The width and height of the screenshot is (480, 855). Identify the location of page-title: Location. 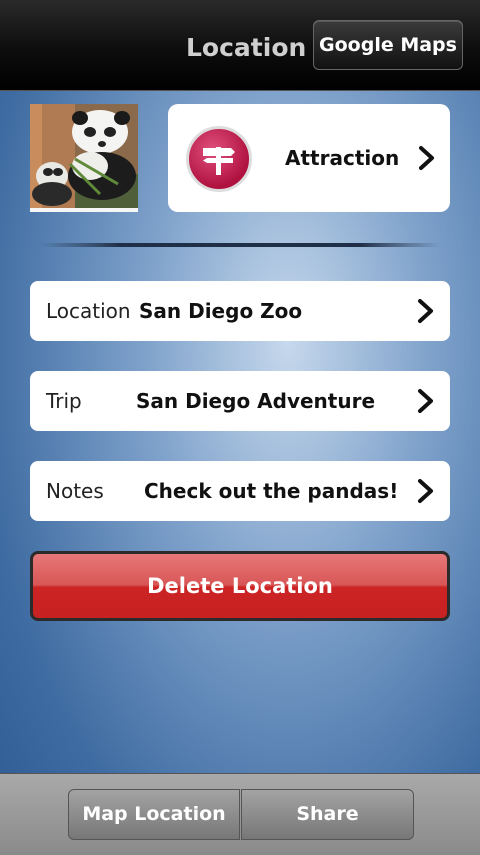
(246, 47).